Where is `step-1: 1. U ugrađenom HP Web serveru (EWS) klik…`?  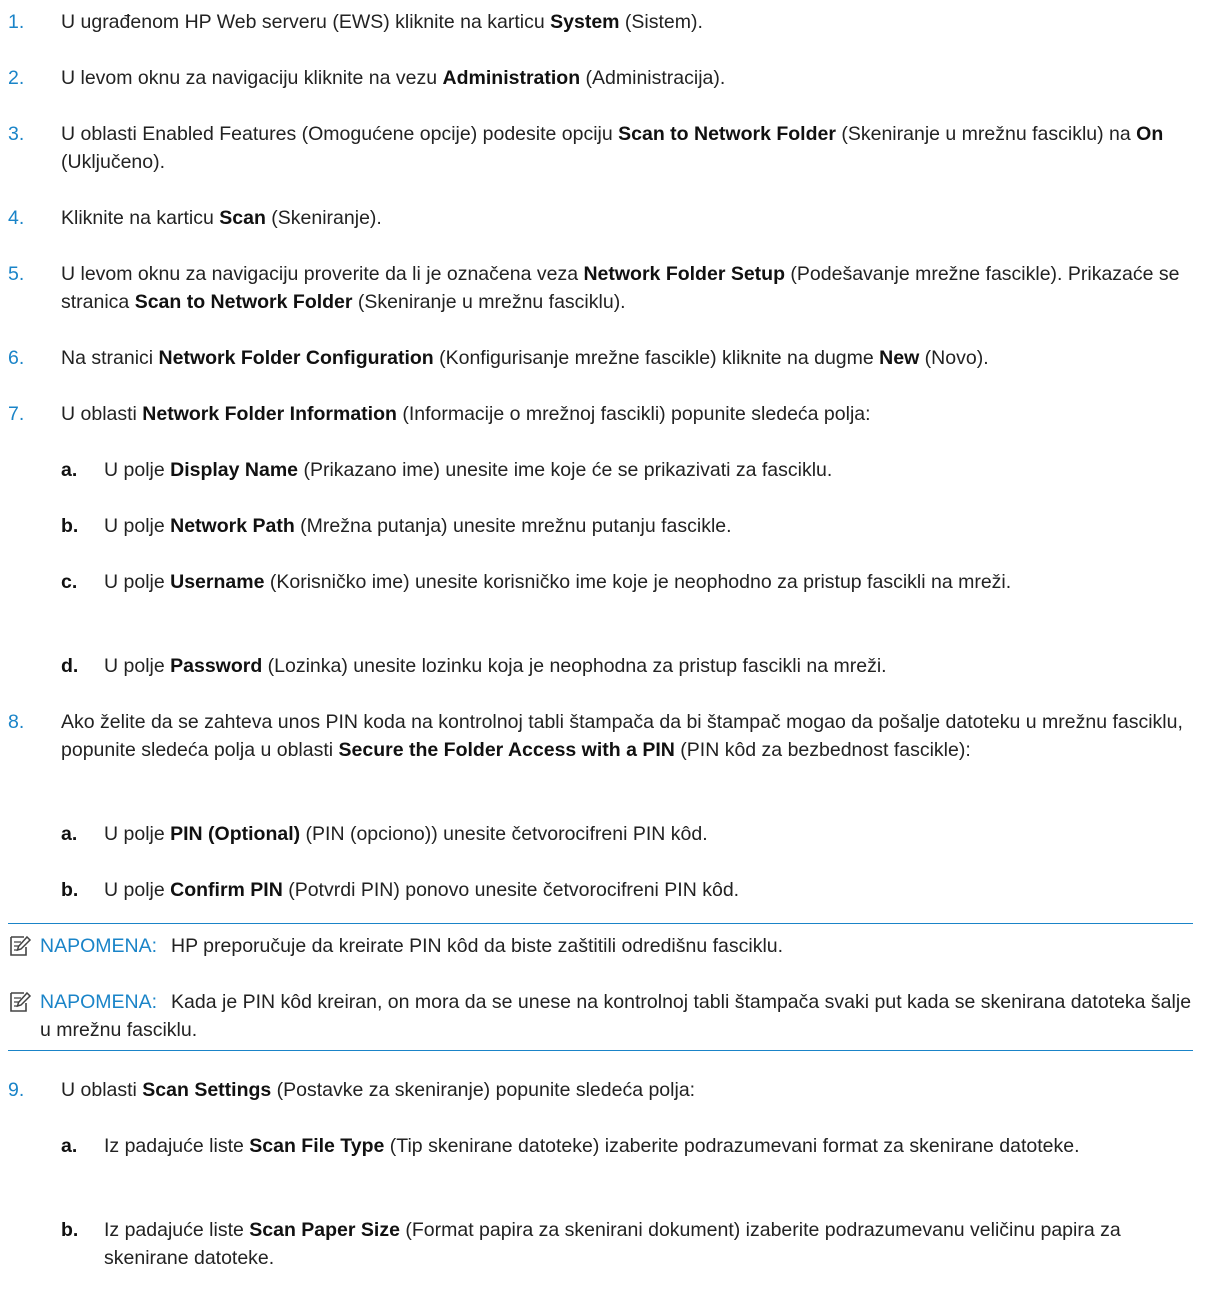 step-1: 1. U ugrađenom HP Web serveru (EWS) klik… is located at coordinates (600, 22).